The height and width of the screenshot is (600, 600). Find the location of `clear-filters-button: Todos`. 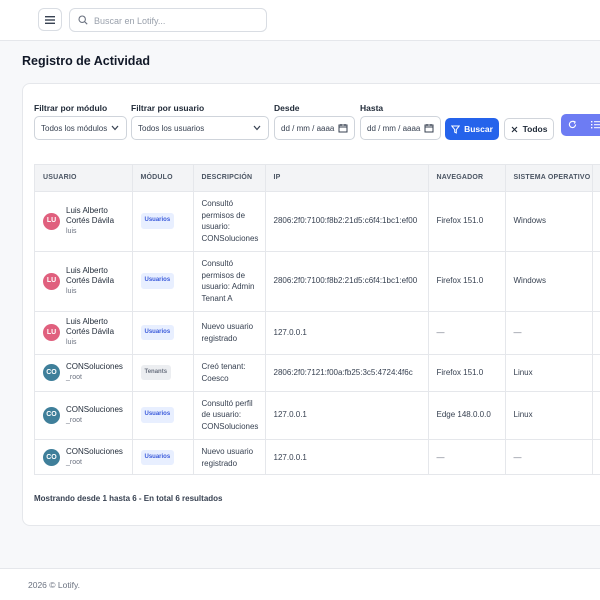

clear-filters-button: Todos is located at coordinates (529, 129).